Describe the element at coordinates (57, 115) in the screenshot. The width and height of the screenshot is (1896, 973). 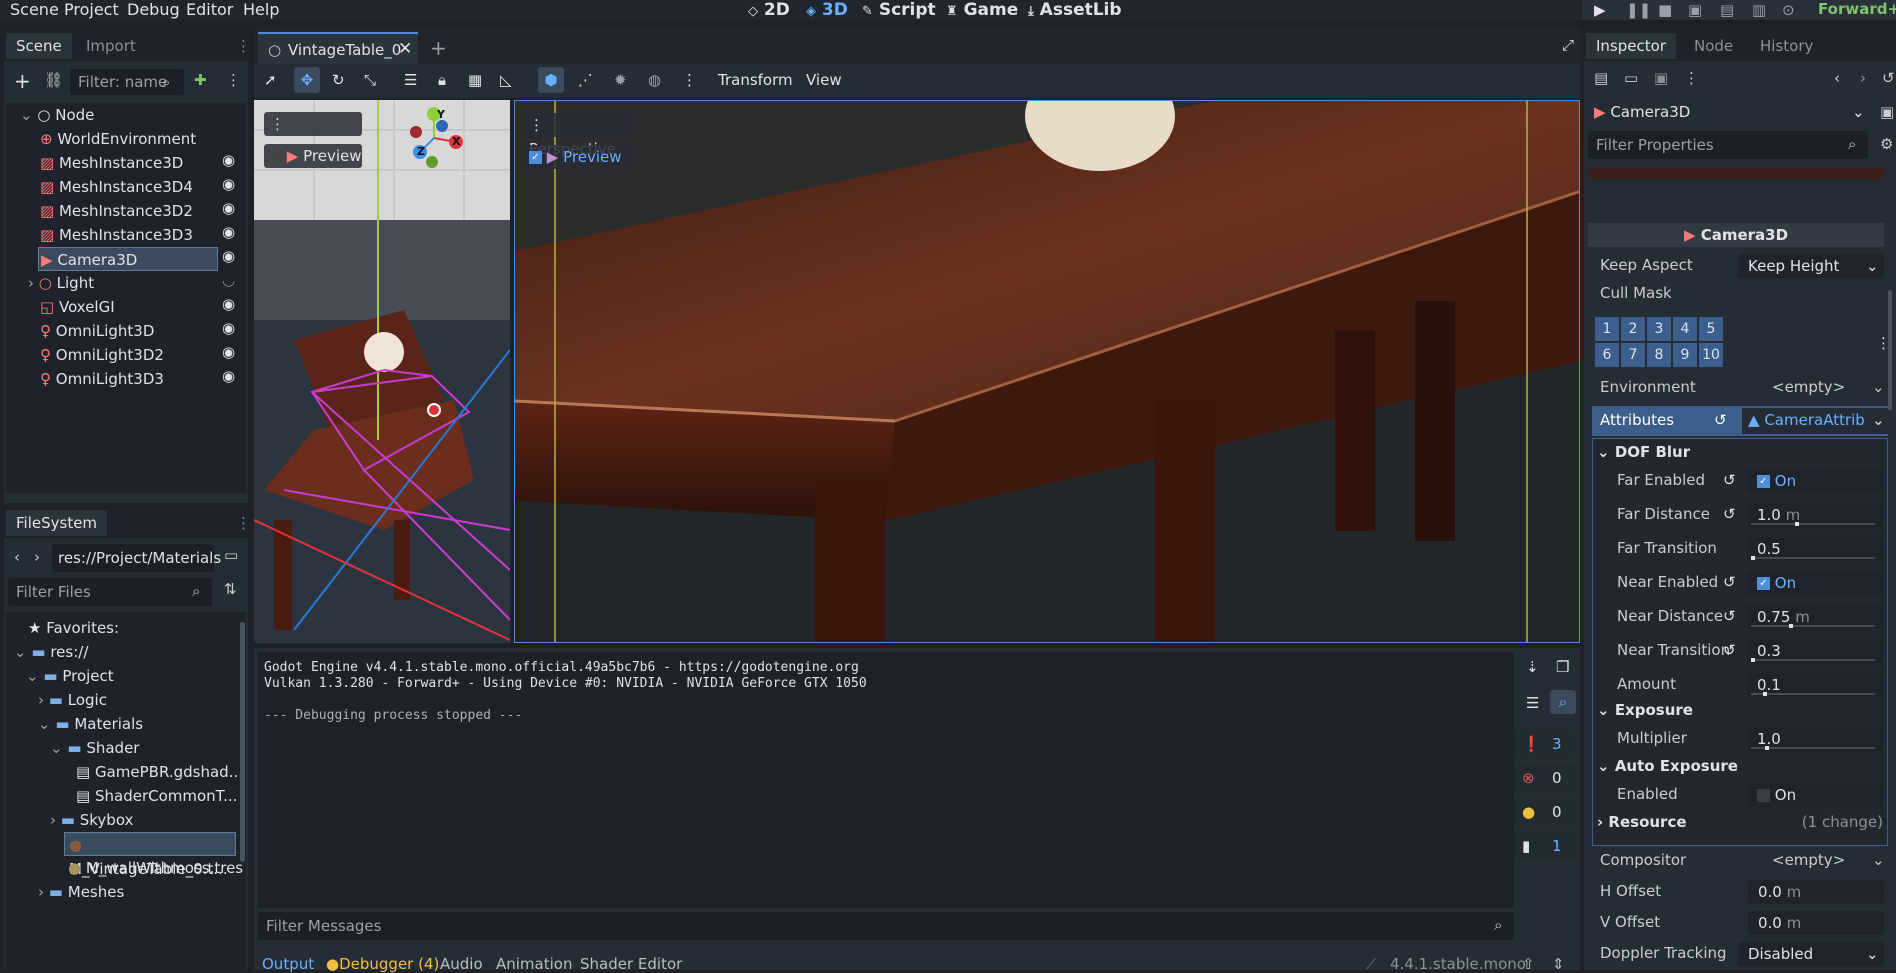
I see `tree-item-node: ⌄ ○ Node` at that location.